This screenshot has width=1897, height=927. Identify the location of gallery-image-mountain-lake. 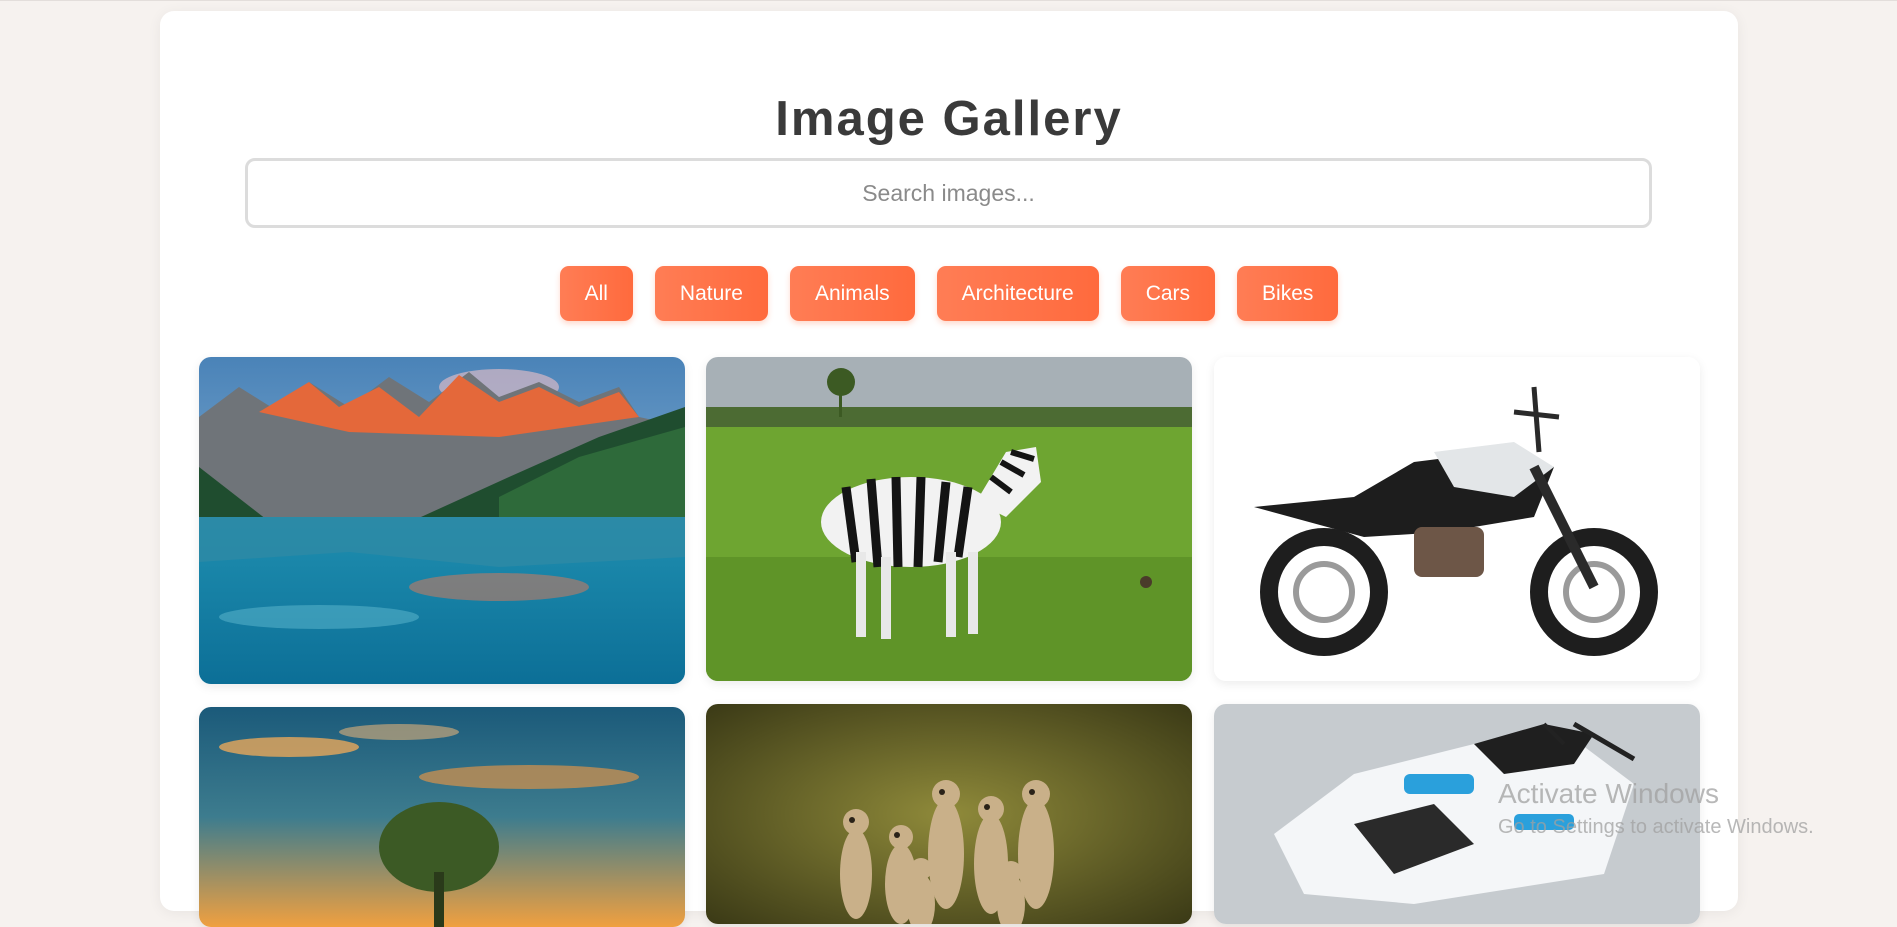
(442, 520).